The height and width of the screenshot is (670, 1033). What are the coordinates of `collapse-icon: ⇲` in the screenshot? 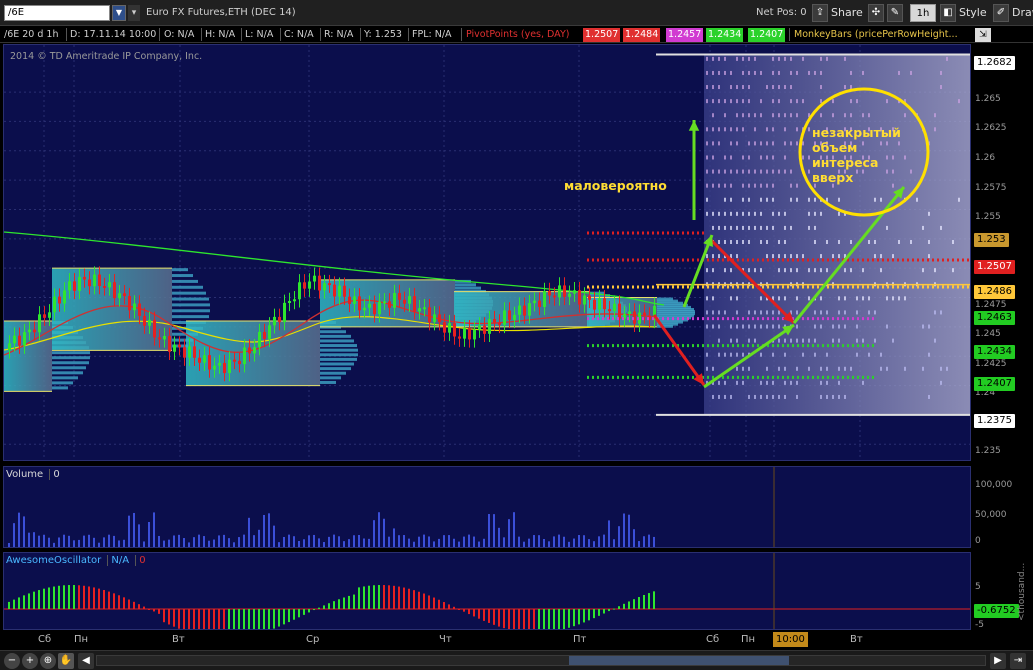 It's located at (983, 35).